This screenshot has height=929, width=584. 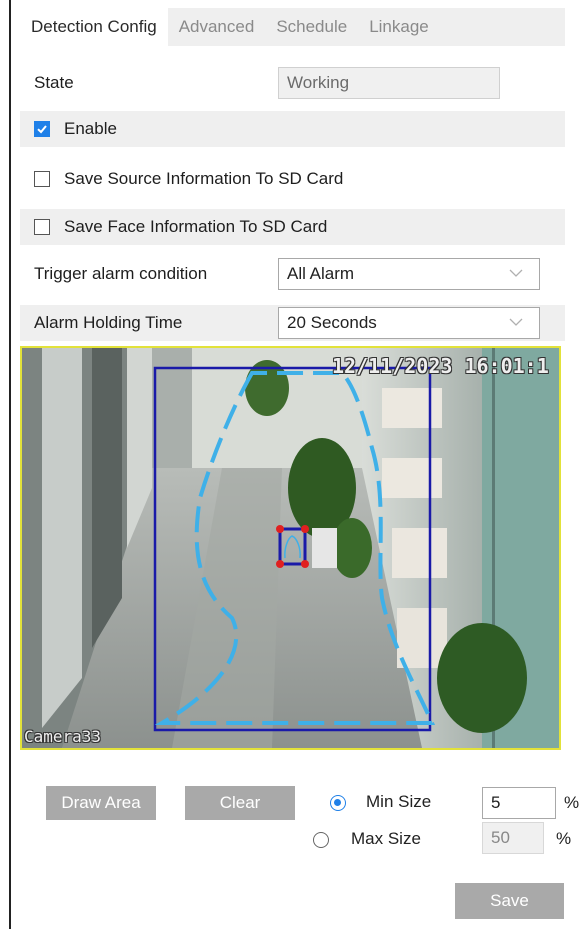 What do you see at coordinates (311, 27) in the screenshot?
I see `tab-schedule: Schedule` at bounding box center [311, 27].